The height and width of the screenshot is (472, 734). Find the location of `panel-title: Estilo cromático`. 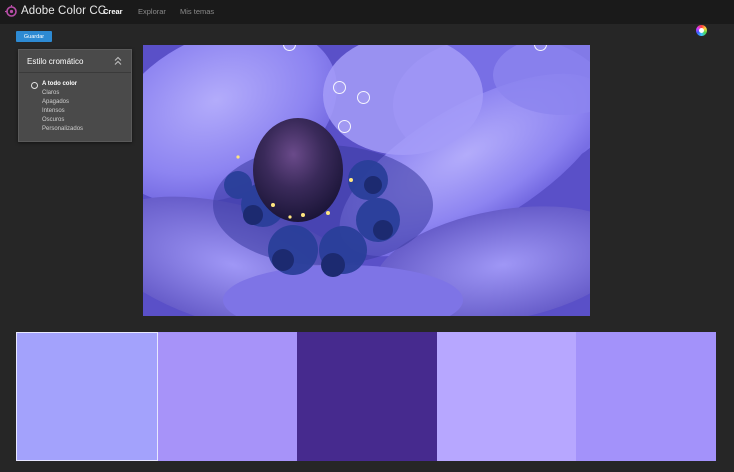

panel-title: Estilo cromático is located at coordinates (55, 61).